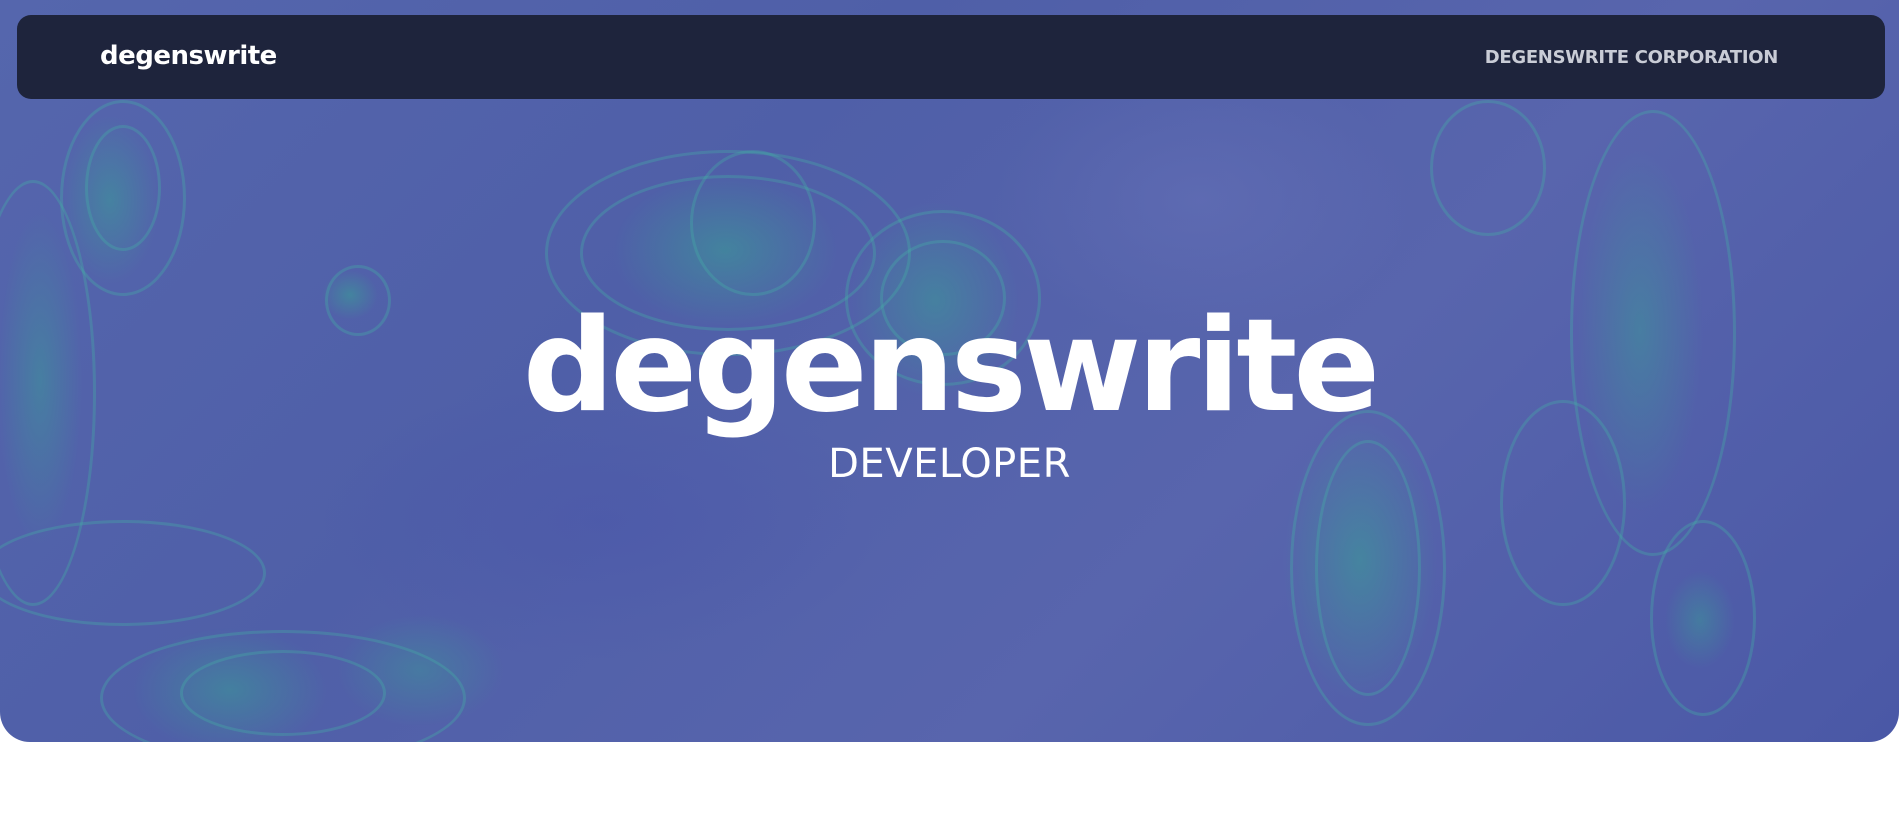 This screenshot has width=1899, height=819. I want to click on top-navbar: degenswrite DEGENSWRITE CORPORATION, so click(951, 57).